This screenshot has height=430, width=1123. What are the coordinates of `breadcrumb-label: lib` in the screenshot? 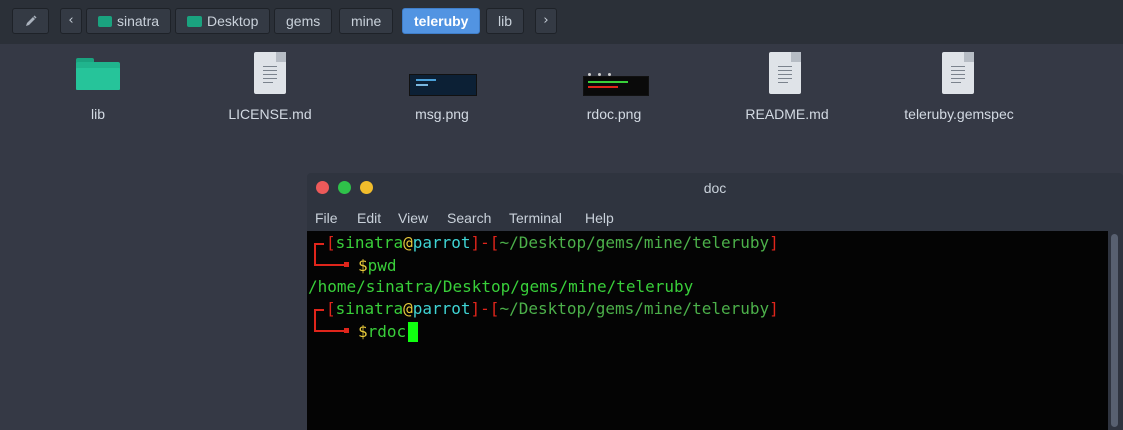 It's located at (505, 21).